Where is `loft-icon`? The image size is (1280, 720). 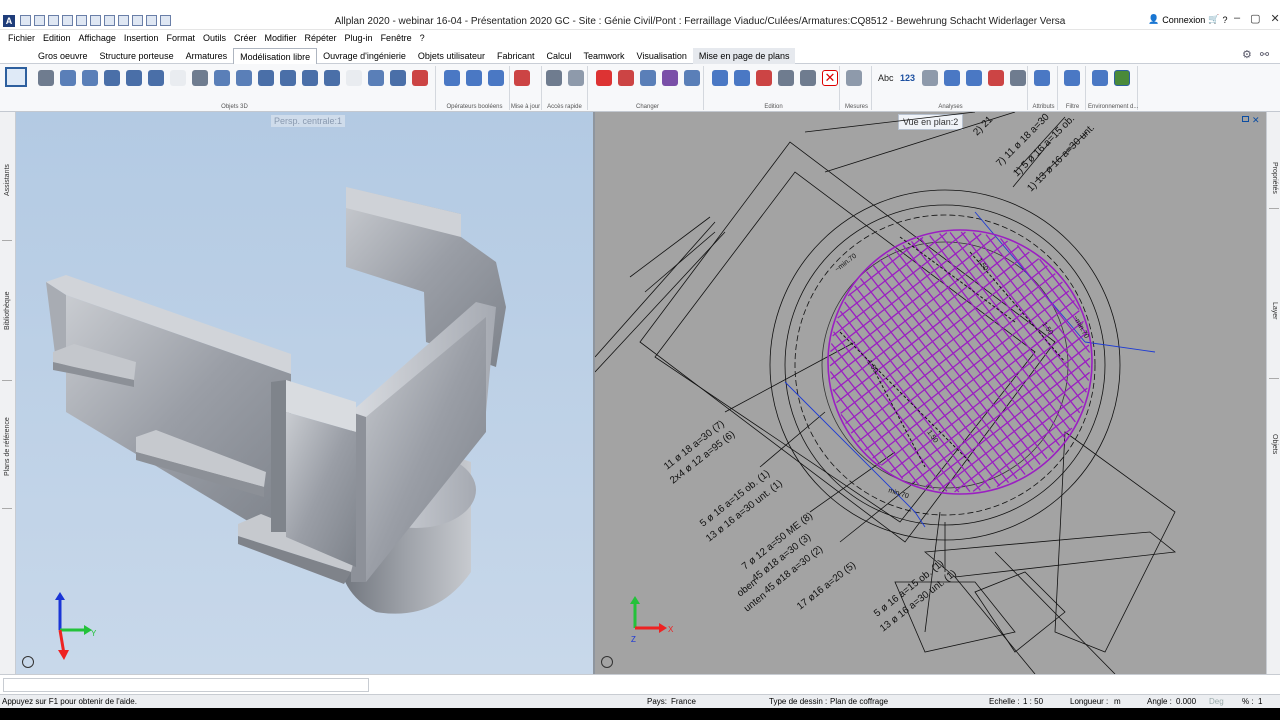 loft-icon is located at coordinates (310, 78).